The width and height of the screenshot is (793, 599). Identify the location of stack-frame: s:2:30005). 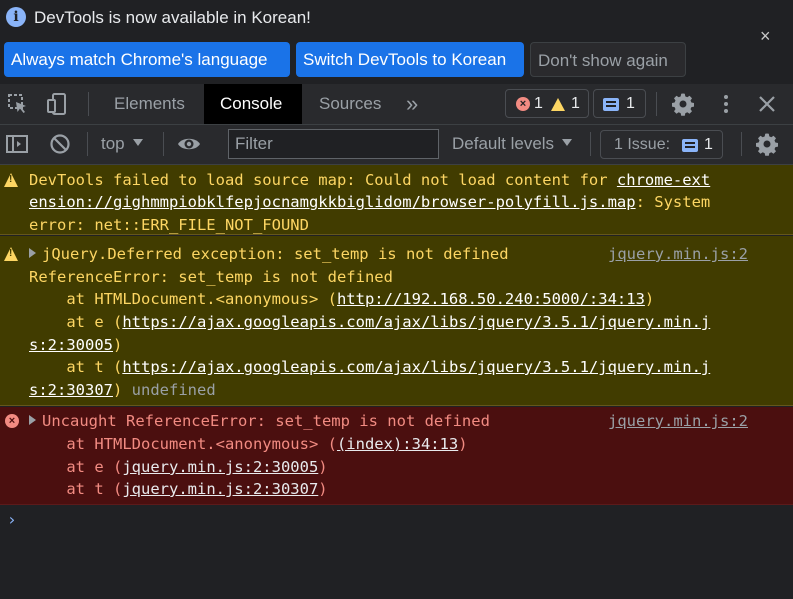
(75, 345).